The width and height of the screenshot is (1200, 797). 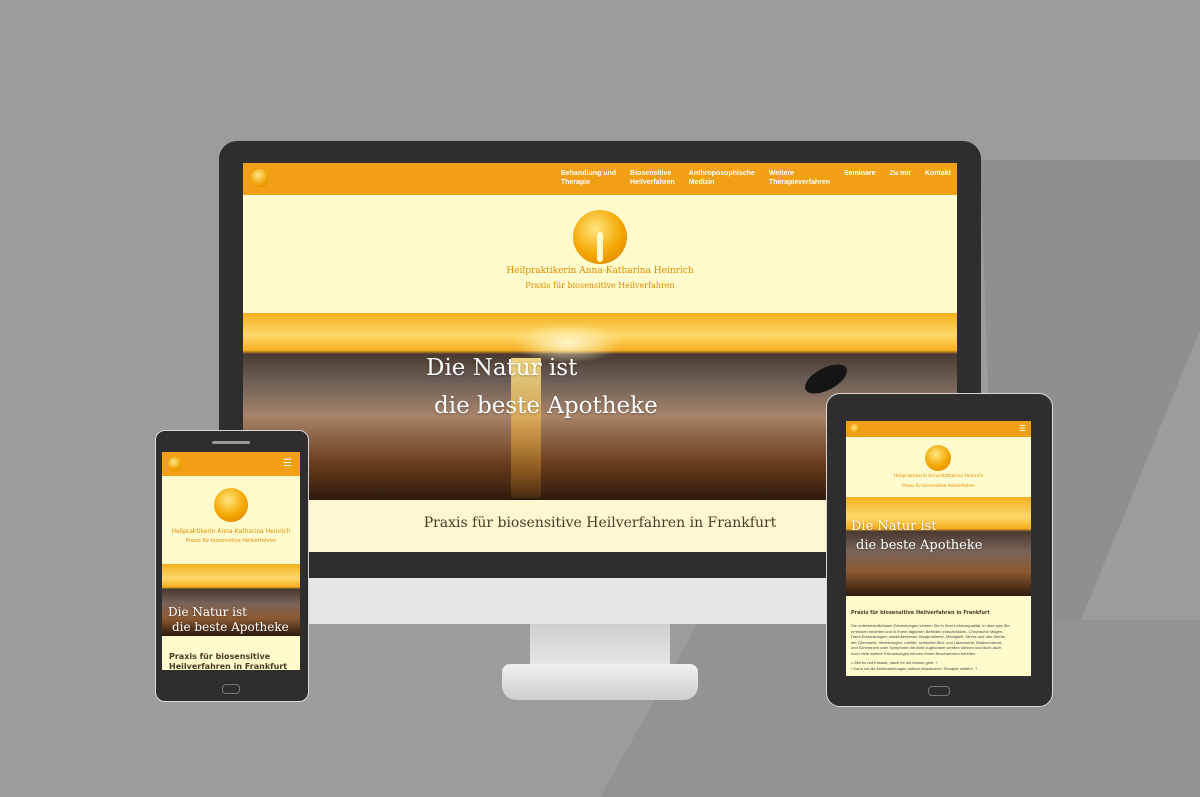 What do you see at coordinates (231, 600) in the screenshot?
I see `phone-hero-banner: Die Natur ist die beste Apotheke` at bounding box center [231, 600].